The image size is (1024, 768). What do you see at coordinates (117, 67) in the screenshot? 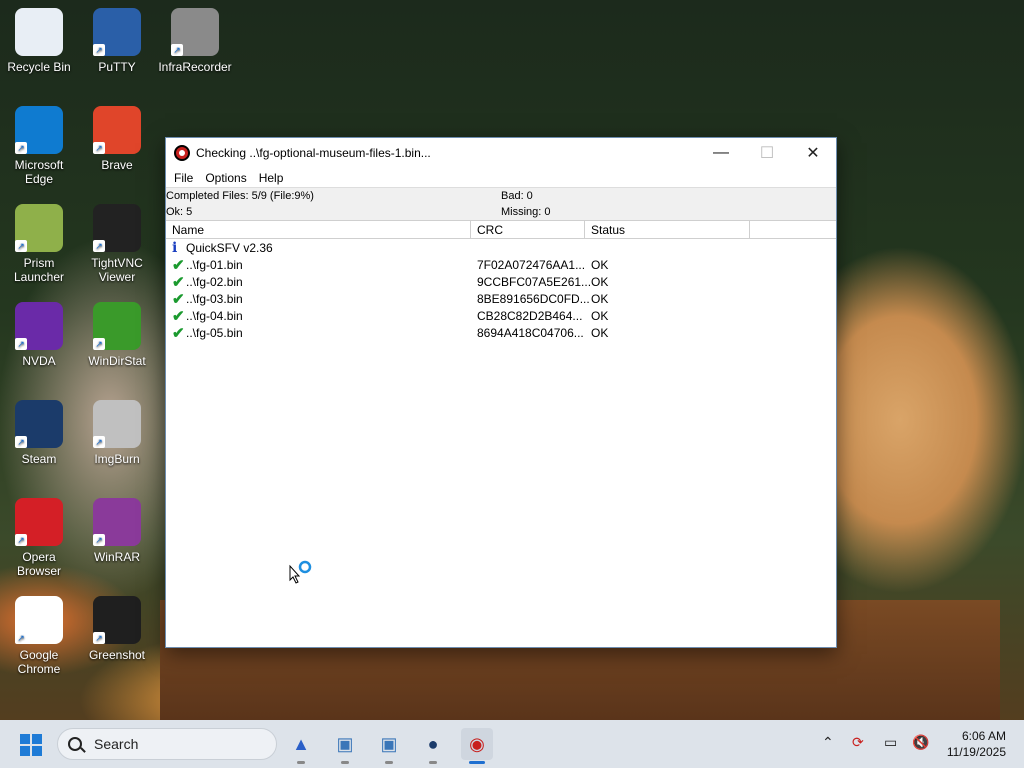
I see `desktop-icon-label: PuTTY` at bounding box center [117, 67].